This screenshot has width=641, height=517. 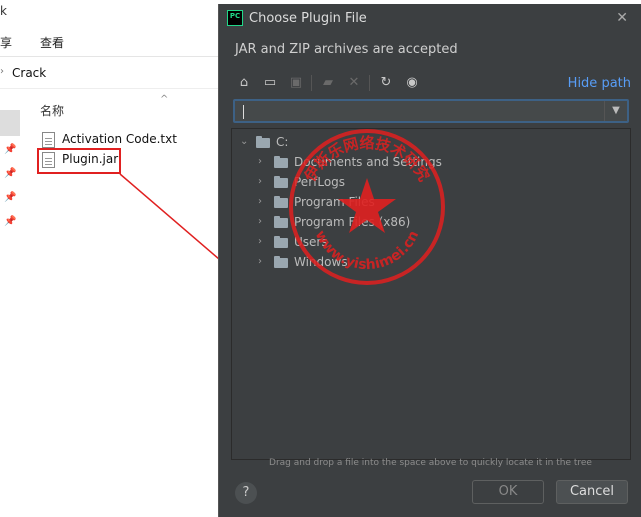 What do you see at coordinates (366, 159) in the screenshot?
I see `svg-text: 伊斯乐网络技术研究` at bounding box center [366, 159].